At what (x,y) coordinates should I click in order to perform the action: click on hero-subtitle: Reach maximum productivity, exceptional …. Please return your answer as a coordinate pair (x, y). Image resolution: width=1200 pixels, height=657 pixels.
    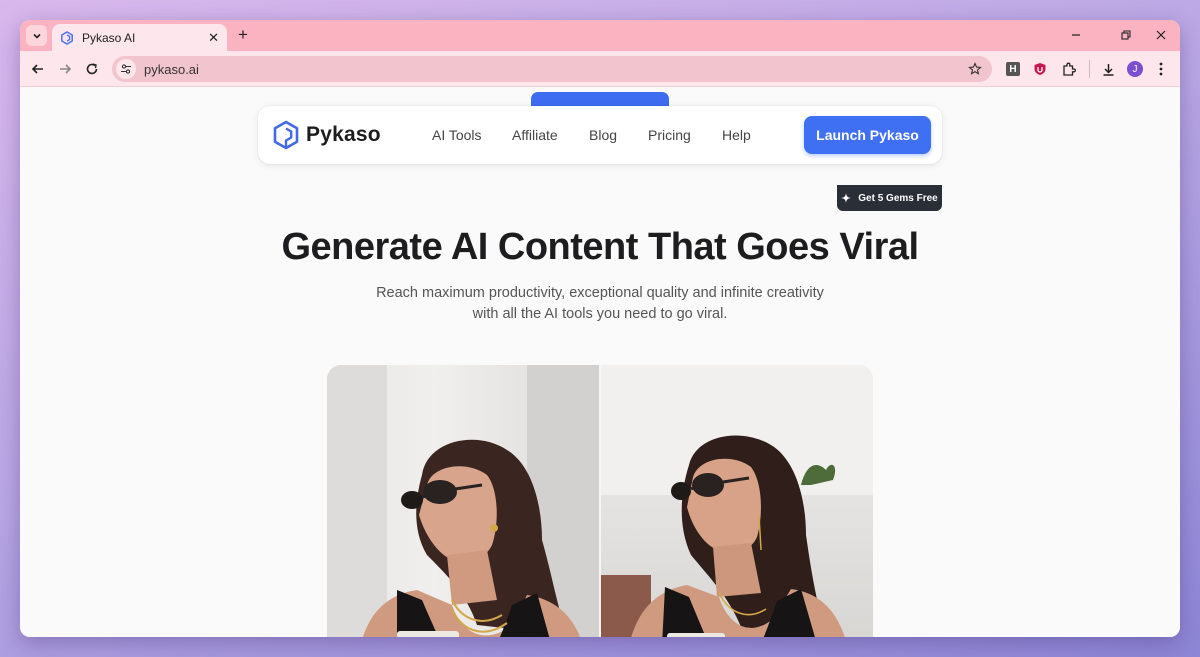
    Looking at the image, I should click on (600, 304).